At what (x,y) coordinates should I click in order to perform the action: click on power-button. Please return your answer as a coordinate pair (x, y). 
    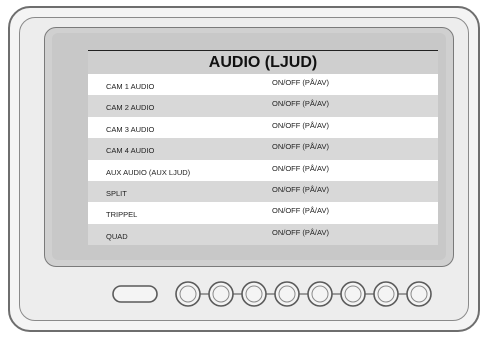
    Looking at the image, I should click on (135, 294).